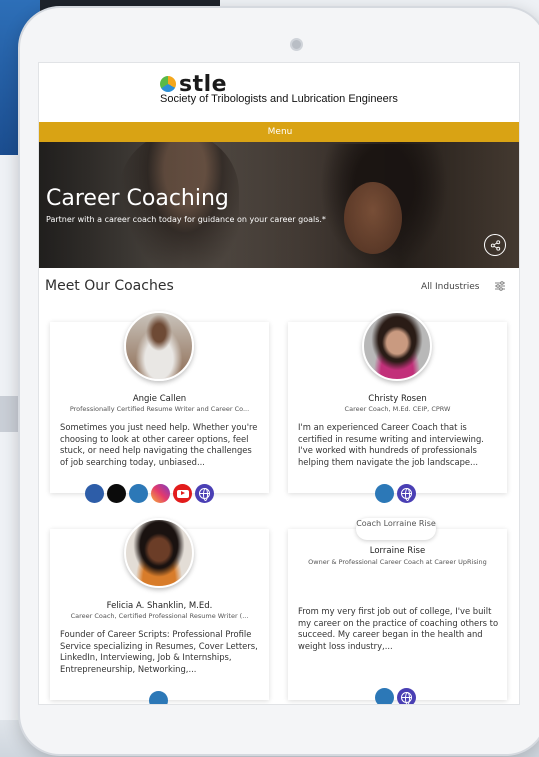 This screenshot has width=539, height=757. Describe the element at coordinates (450, 287) in the screenshot. I see `industry-filter: All Industries` at that location.